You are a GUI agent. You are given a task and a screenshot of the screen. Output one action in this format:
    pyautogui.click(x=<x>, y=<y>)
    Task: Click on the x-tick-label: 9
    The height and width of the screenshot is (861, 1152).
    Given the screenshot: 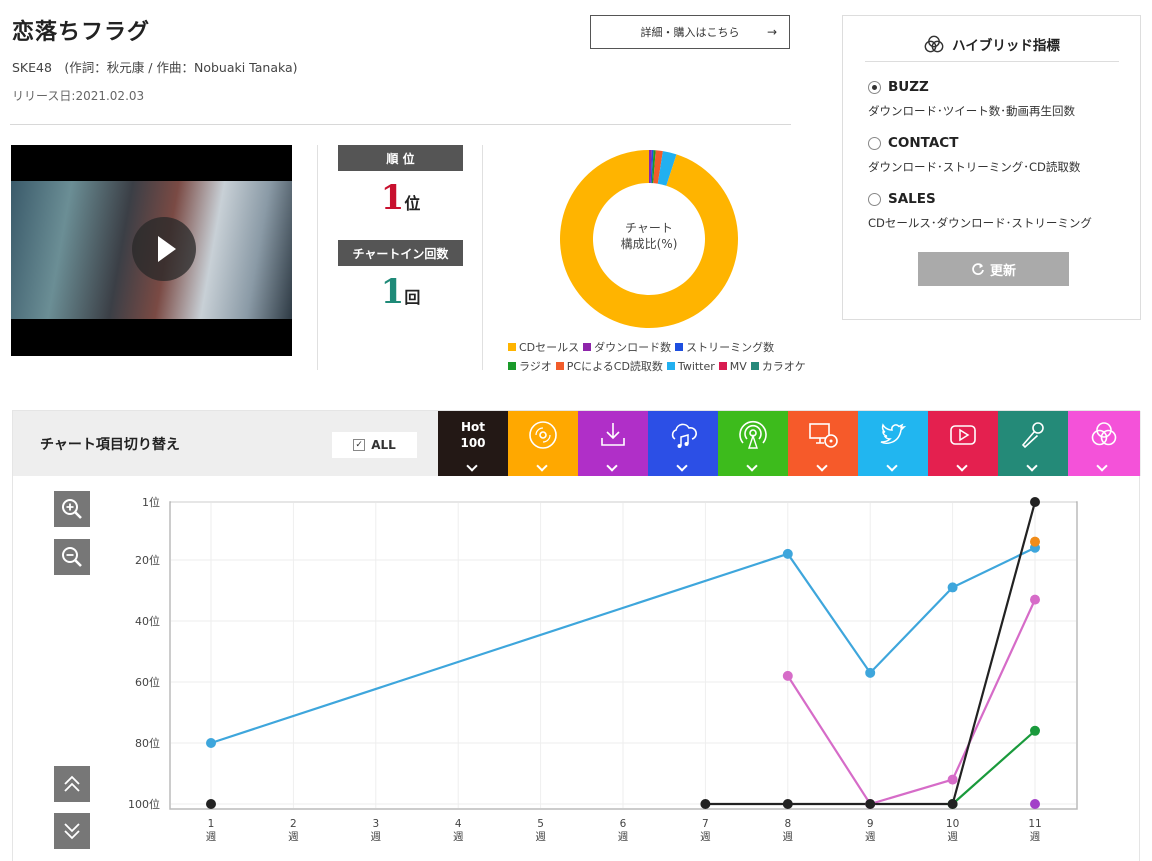 What is the action you would take?
    pyautogui.click(x=870, y=824)
    